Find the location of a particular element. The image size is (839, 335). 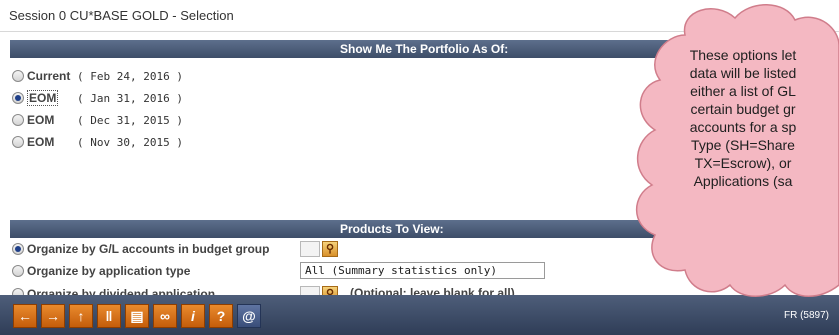

application-type-select: All (Summary statistics only) is located at coordinates (422, 270).